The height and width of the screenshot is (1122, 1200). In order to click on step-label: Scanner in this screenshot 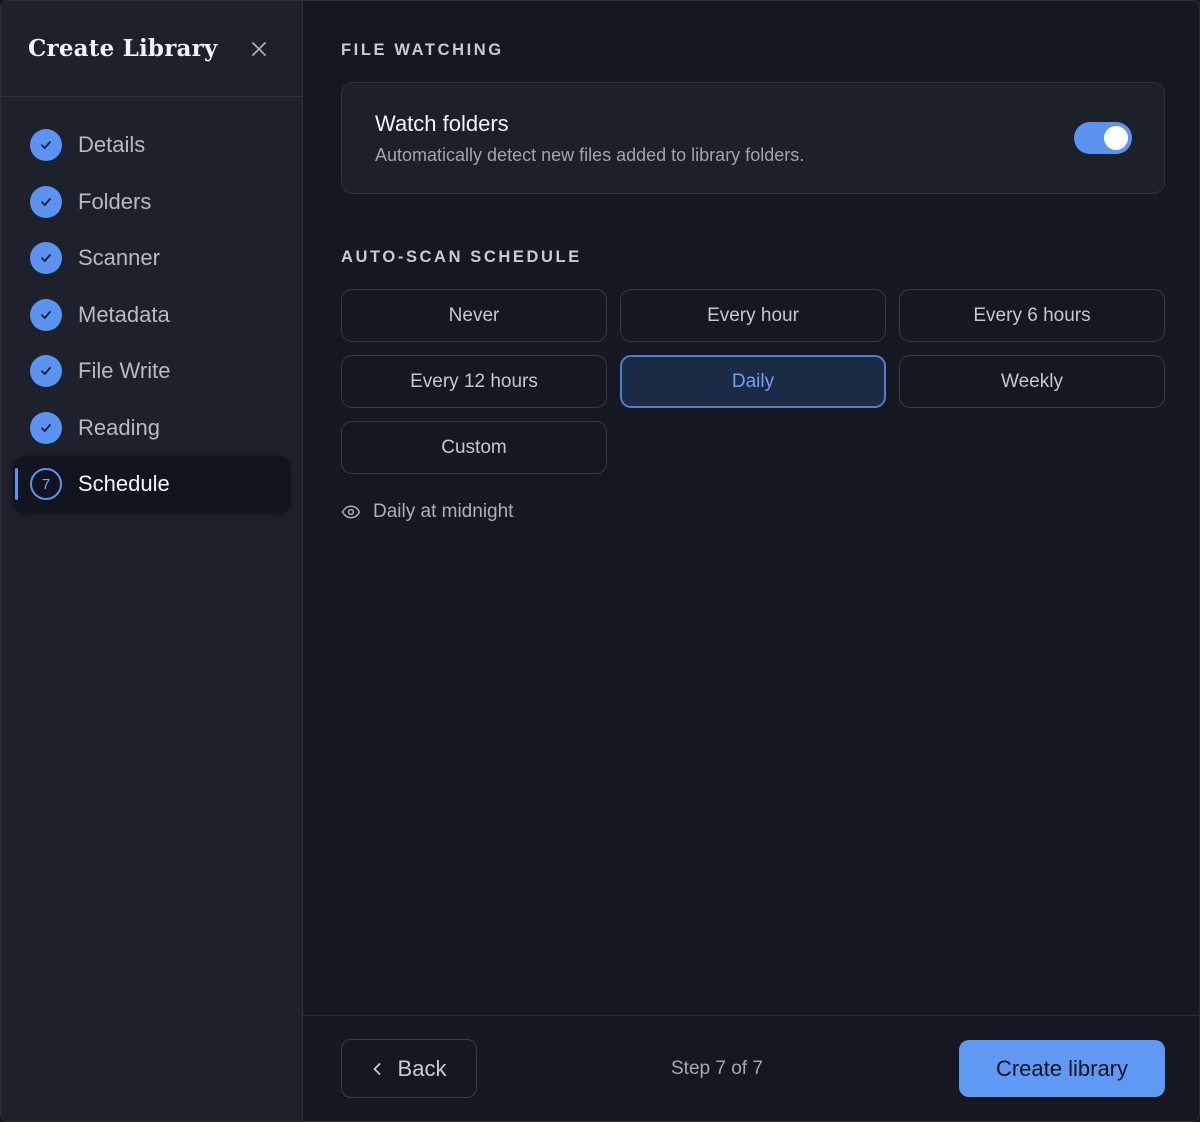, I will do `click(119, 258)`.